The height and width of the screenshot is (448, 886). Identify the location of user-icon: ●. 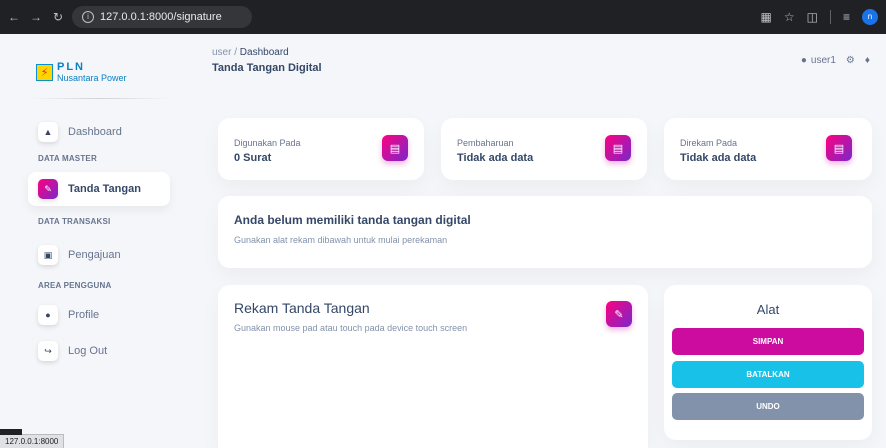
(803, 60).